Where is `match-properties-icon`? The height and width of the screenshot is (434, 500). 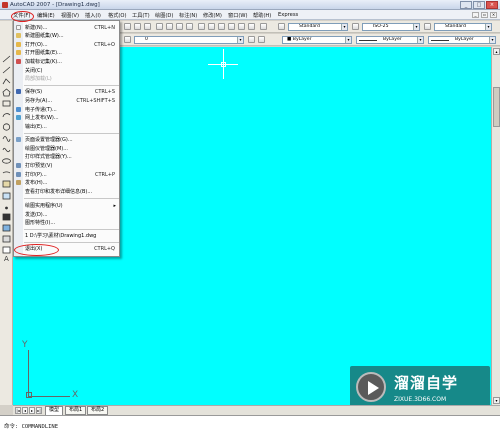
match-properties-icon is located at coordinates (127, 26).